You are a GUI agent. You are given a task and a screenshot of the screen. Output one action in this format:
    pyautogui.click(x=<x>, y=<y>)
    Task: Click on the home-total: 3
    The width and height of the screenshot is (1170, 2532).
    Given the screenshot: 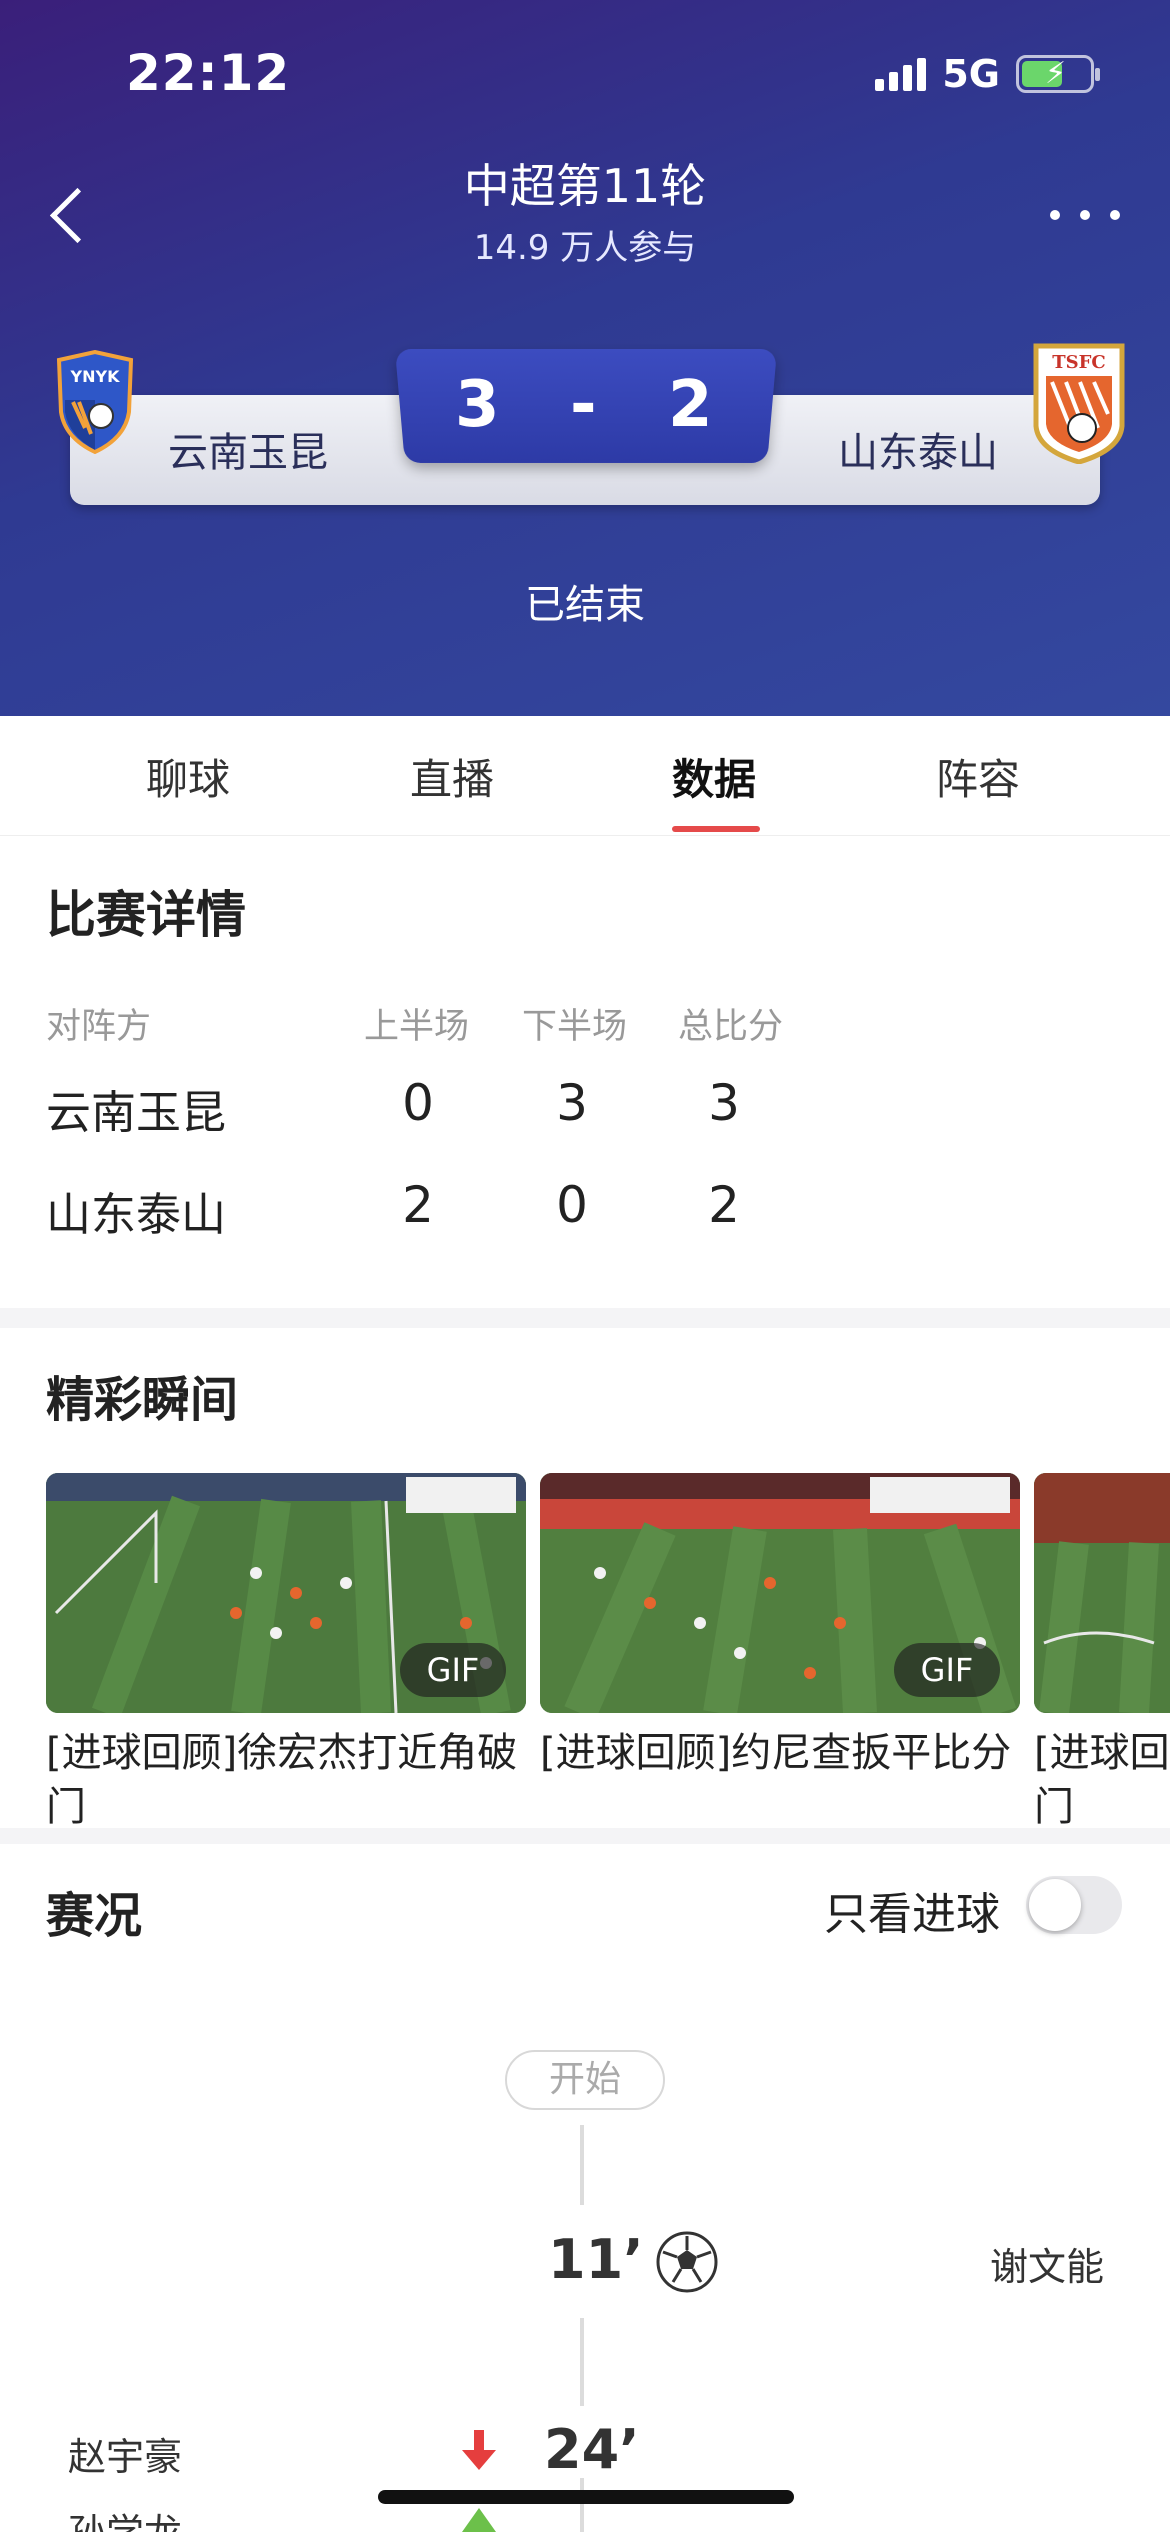 What is the action you would take?
    pyautogui.click(x=724, y=1103)
    